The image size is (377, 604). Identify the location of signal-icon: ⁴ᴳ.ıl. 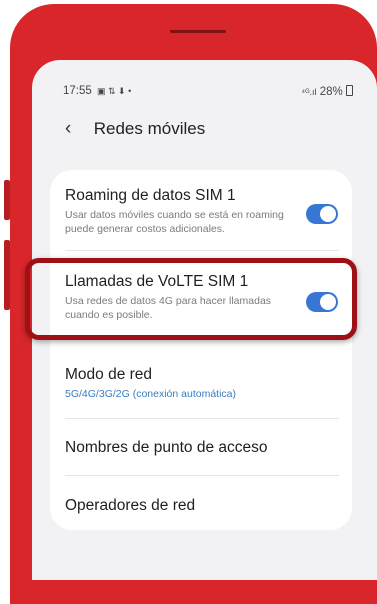
(309, 92).